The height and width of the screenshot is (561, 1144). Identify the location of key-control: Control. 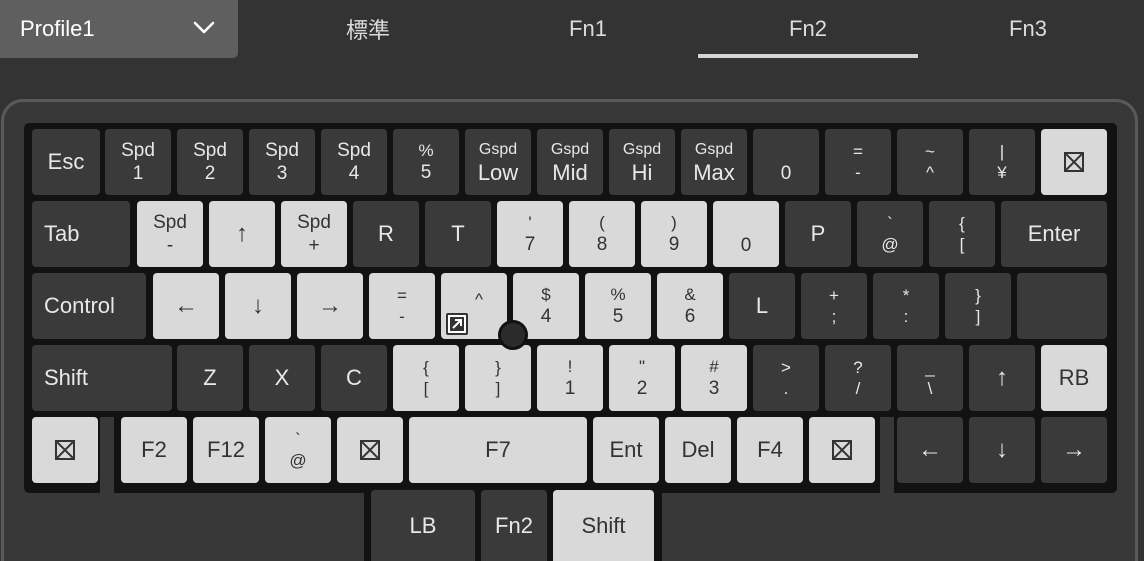
(89, 306).